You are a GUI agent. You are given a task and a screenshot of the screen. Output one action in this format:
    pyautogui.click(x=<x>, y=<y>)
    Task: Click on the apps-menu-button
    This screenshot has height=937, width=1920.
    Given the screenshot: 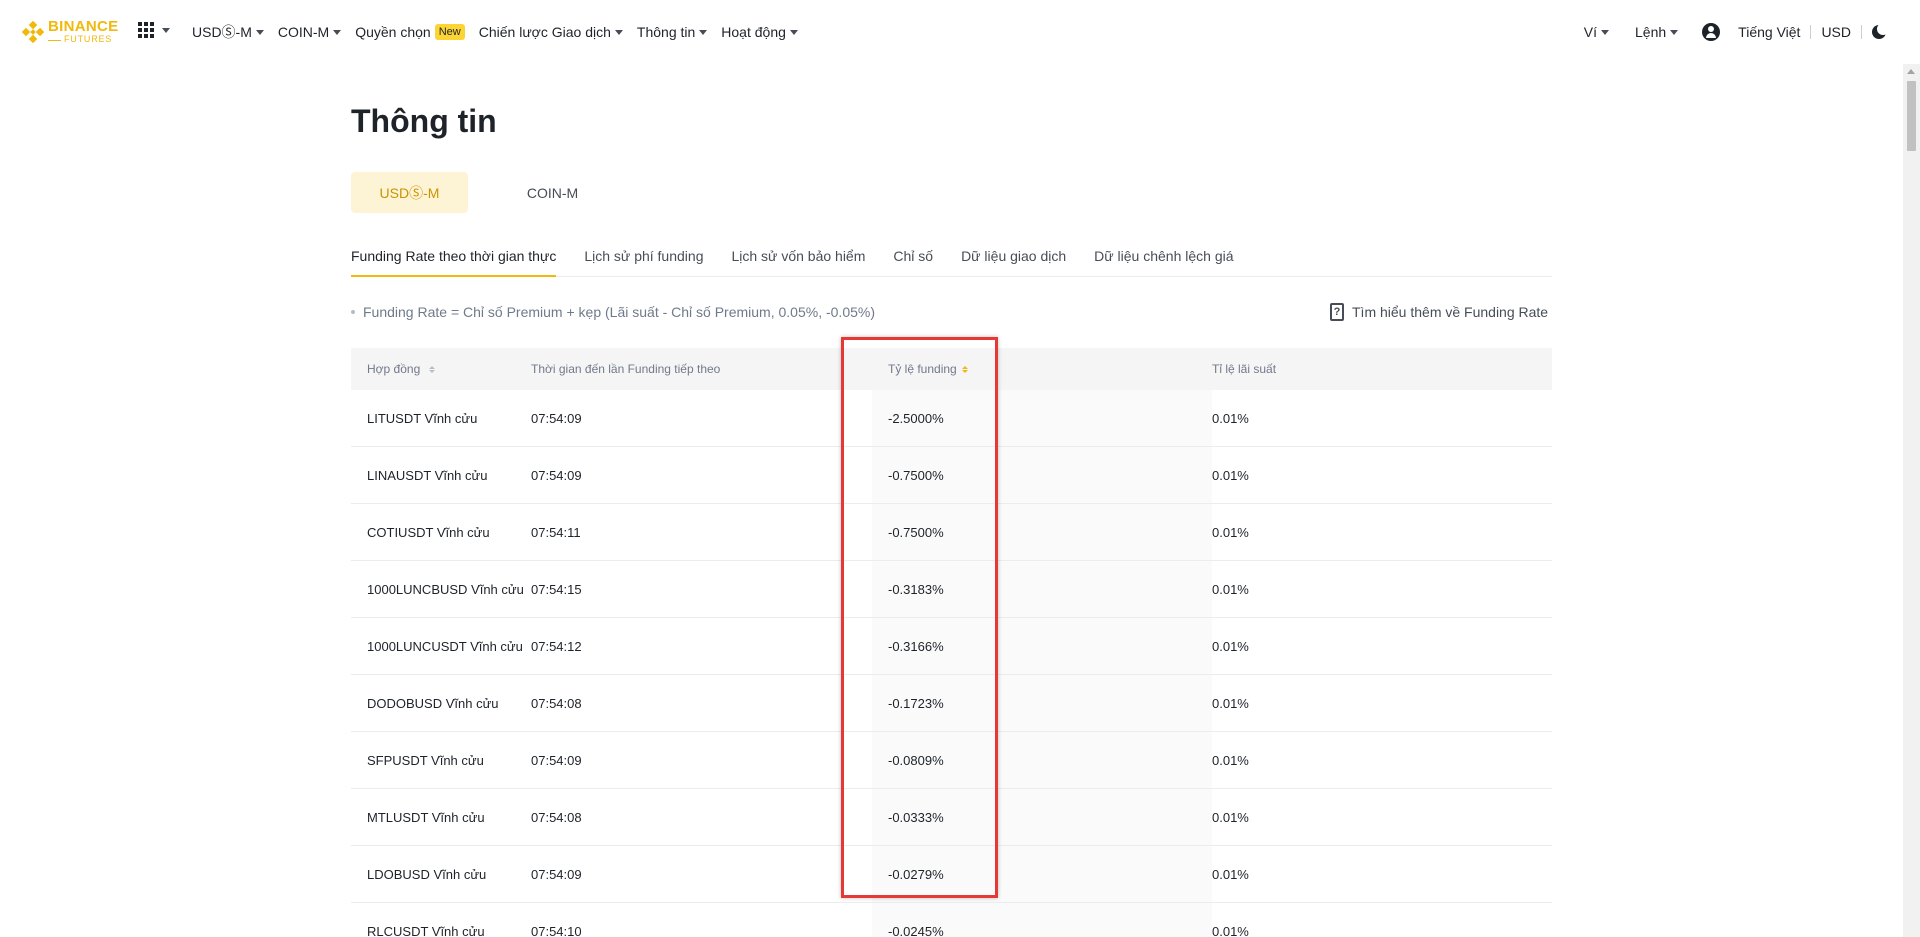 What is the action you would take?
    pyautogui.click(x=154, y=30)
    